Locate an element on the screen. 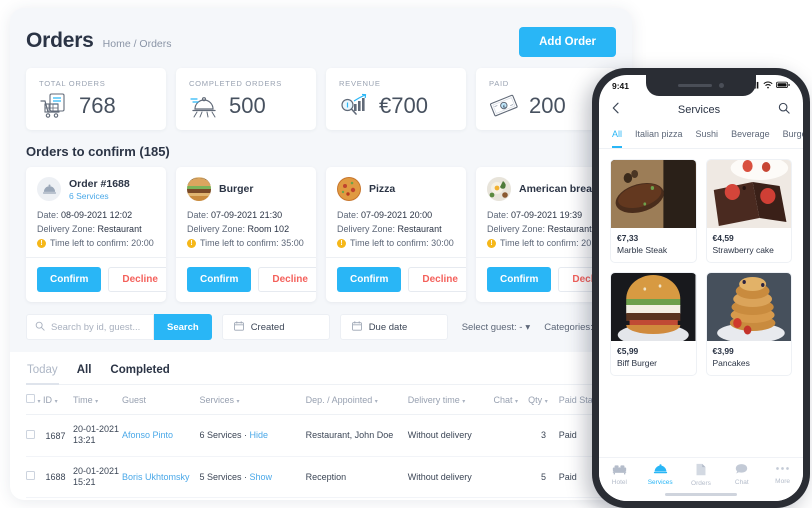 The image size is (812, 508). select-all-checkbox is located at coordinates (30, 398).